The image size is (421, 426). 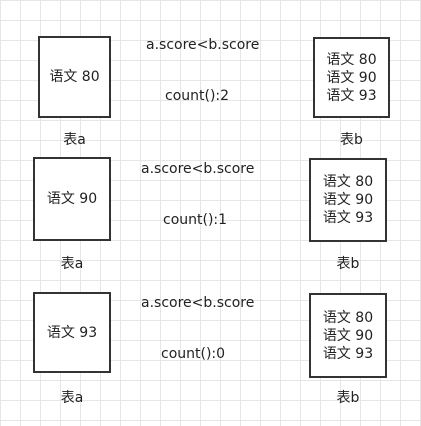 I want to click on table-b-box-3: 语文 80 语文 90 语文 93, so click(x=348, y=335).